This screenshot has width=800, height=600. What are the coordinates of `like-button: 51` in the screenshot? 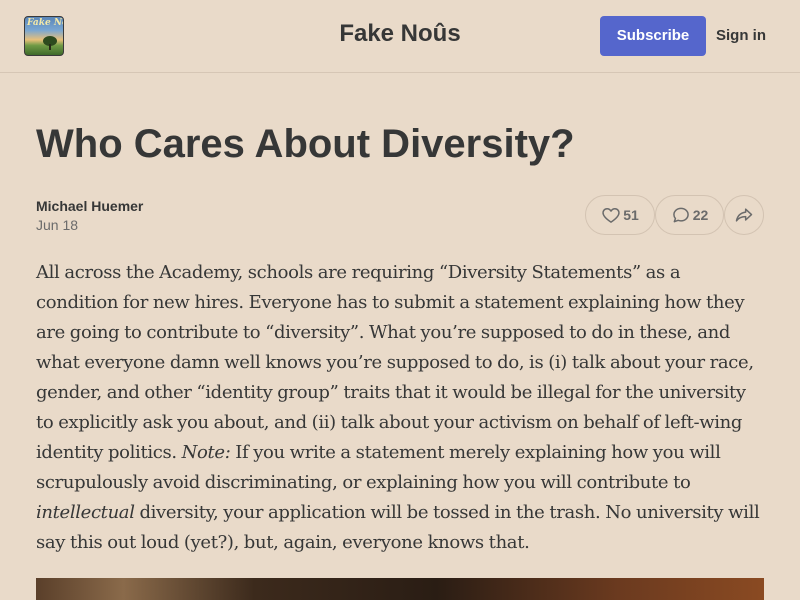 It's located at (620, 215).